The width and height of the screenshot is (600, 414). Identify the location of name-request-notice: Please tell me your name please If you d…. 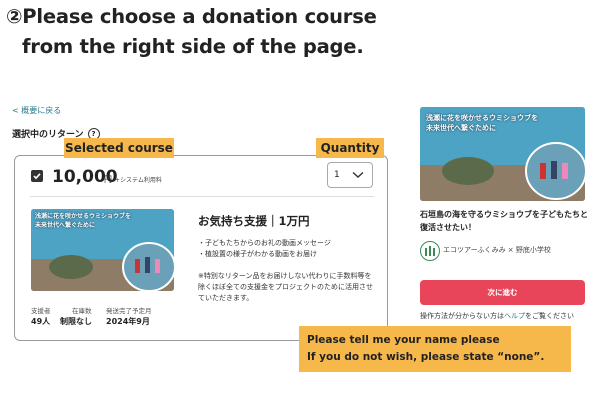
(435, 349).